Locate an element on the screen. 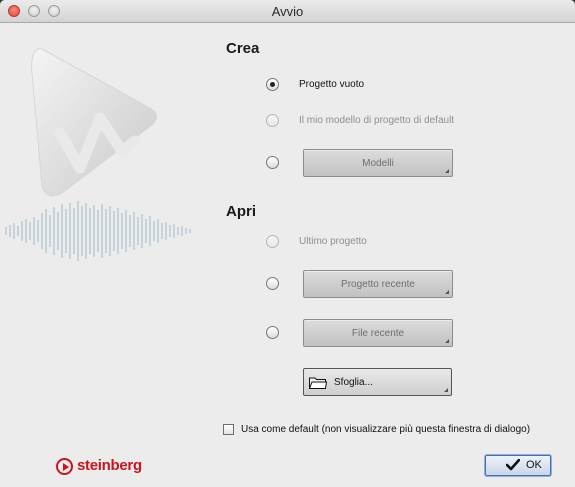  templates-button-label: Modelli is located at coordinates (378, 163).